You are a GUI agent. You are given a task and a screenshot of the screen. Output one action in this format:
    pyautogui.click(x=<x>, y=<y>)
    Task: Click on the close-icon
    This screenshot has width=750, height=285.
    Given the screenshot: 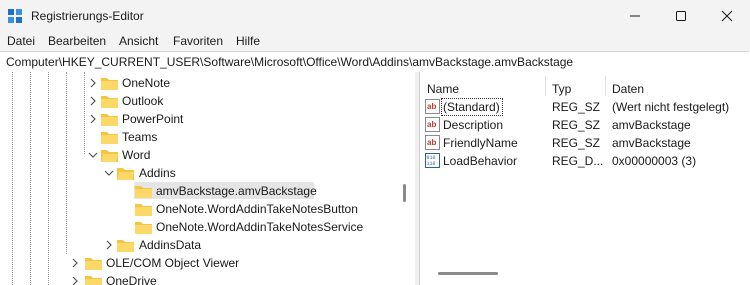 What is the action you would take?
    pyautogui.click(x=727, y=16)
    